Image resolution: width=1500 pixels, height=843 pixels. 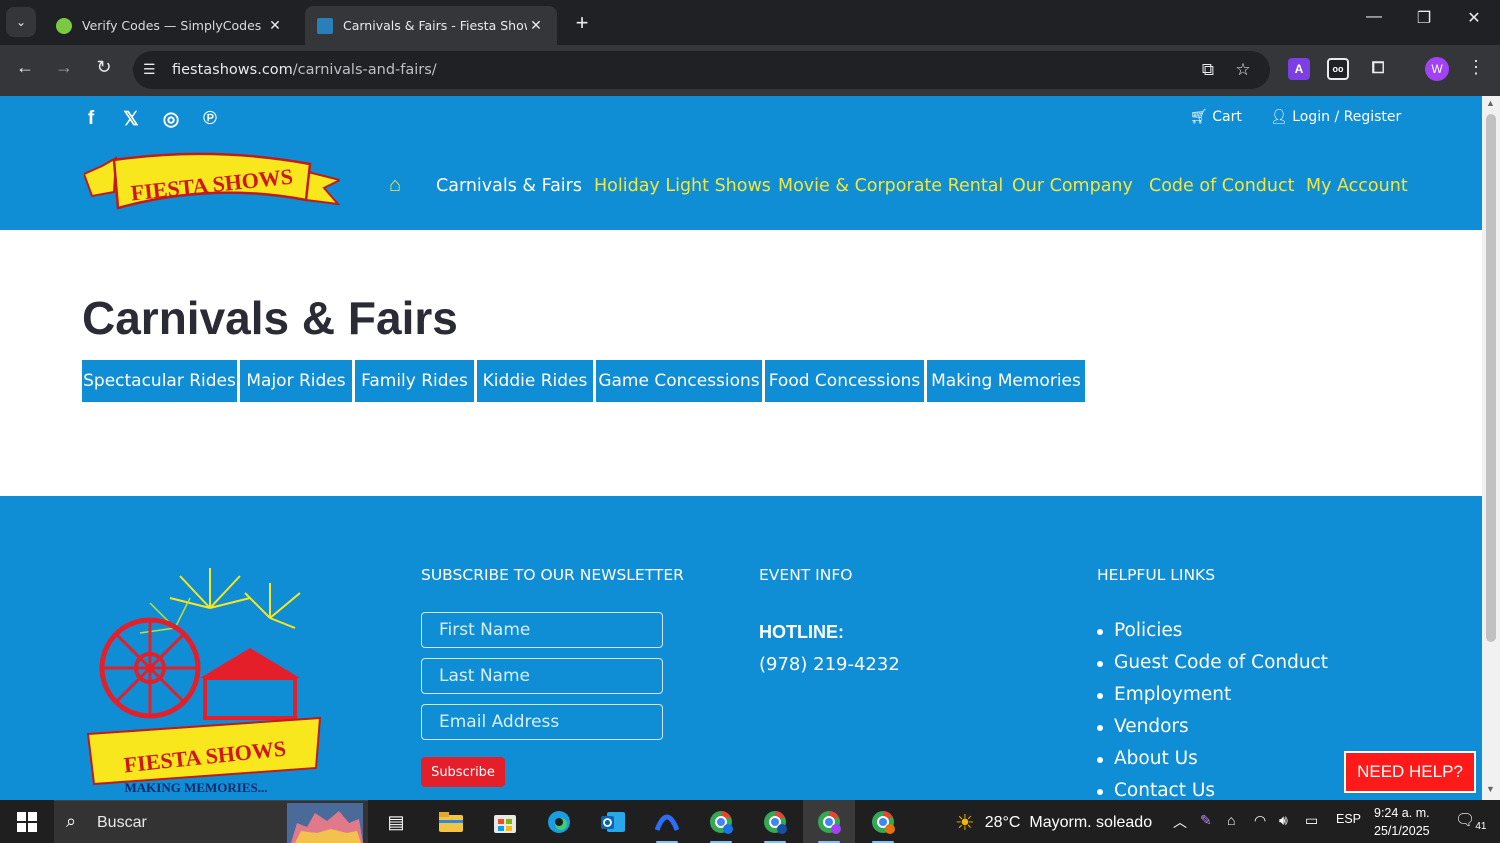 What do you see at coordinates (25, 67) in the screenshot?
I see `back-icon: ←` at bounding box center [25, 67].